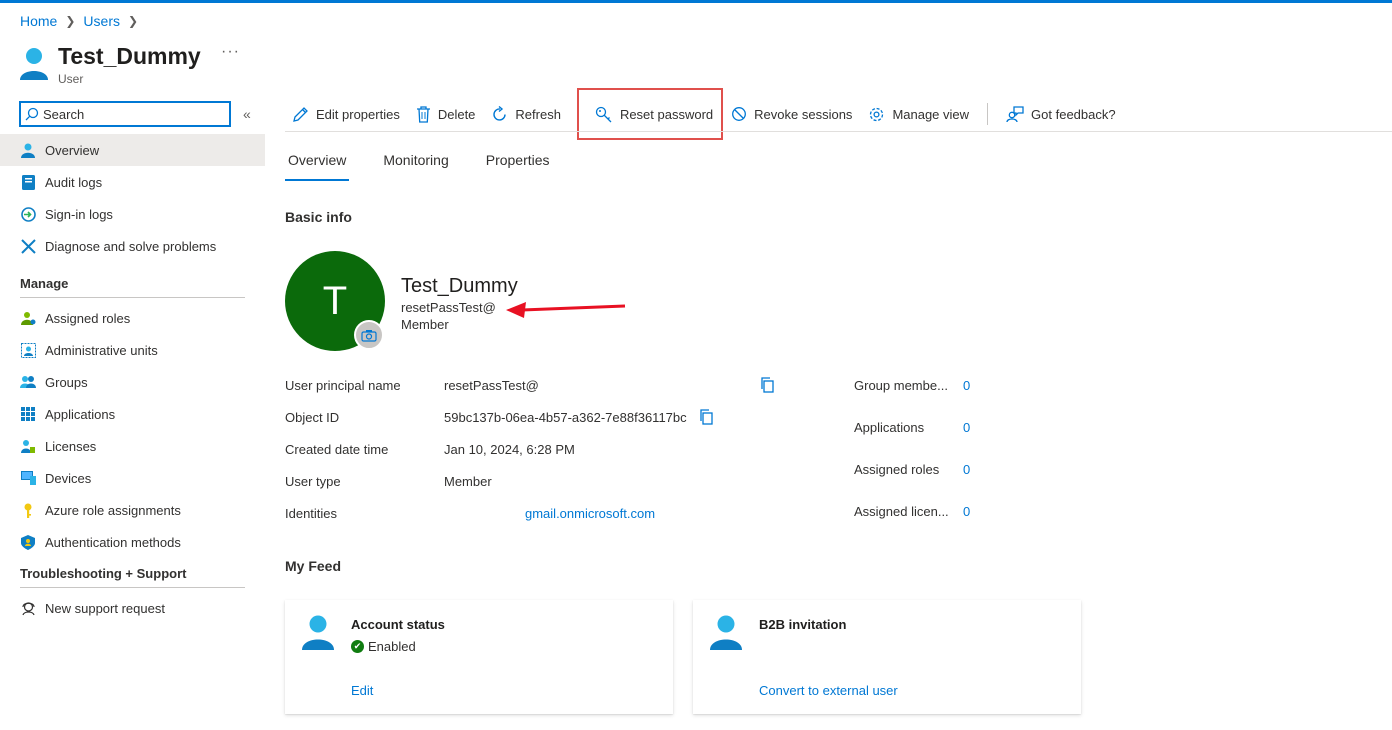 The width and height of the screenshot is (1392, 730). Describe the element at coordinates (38, 21) in the screenshot. I see `breadcrumb-home: Home` at that location.